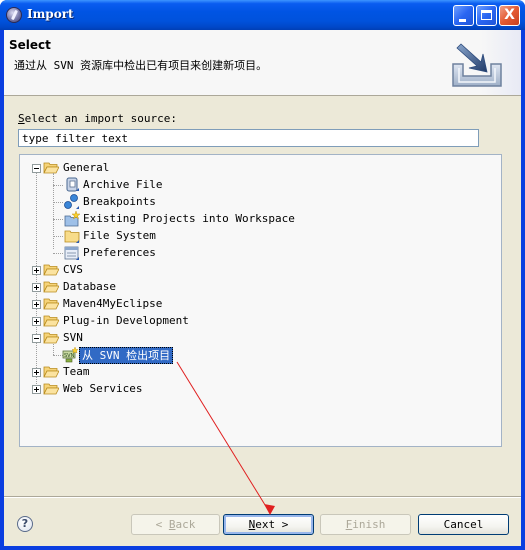 The height and width of the screenshot is (550, 525). What do you see at coordinates (122, 184) in the screenshot?
I see `tree-item-archive-file: Archive File` at bounding box center [122, 184].